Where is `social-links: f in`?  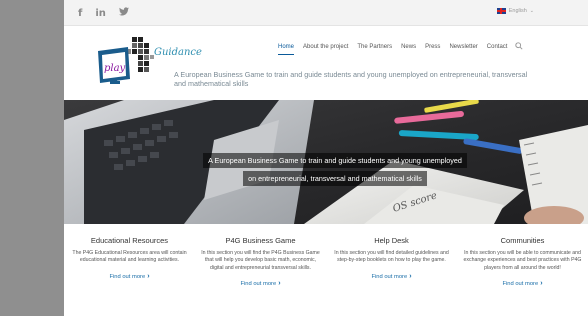
social-links: f in is located at coordinates (103, 13).